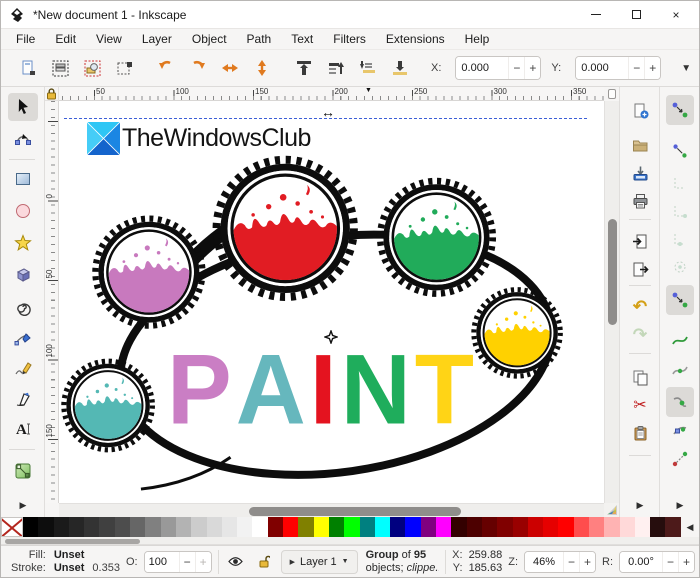 The width and height of the screenshot is (700, 578). I want to click on no-color-swatch, so click(12, 527).